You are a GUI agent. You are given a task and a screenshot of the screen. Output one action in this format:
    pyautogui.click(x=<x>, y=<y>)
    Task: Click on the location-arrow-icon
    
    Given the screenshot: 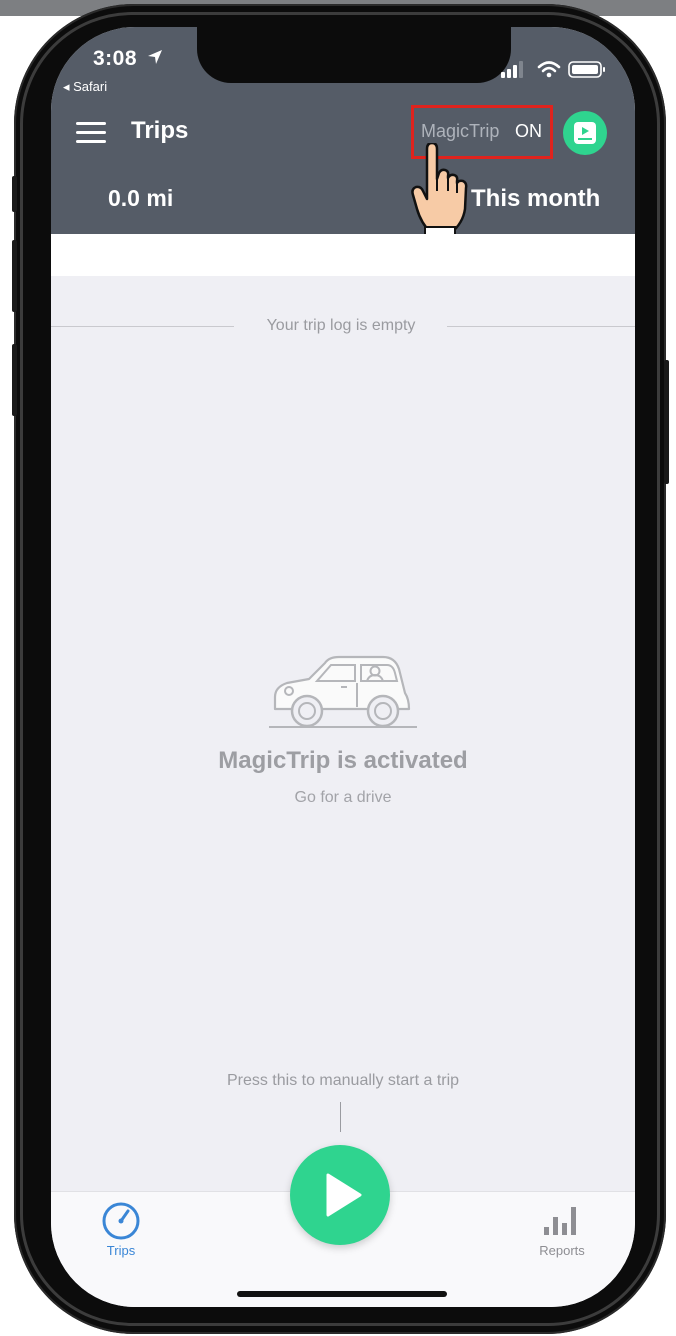 What is the action you would take?
    pyautogui.click(x=155, y=57)
    